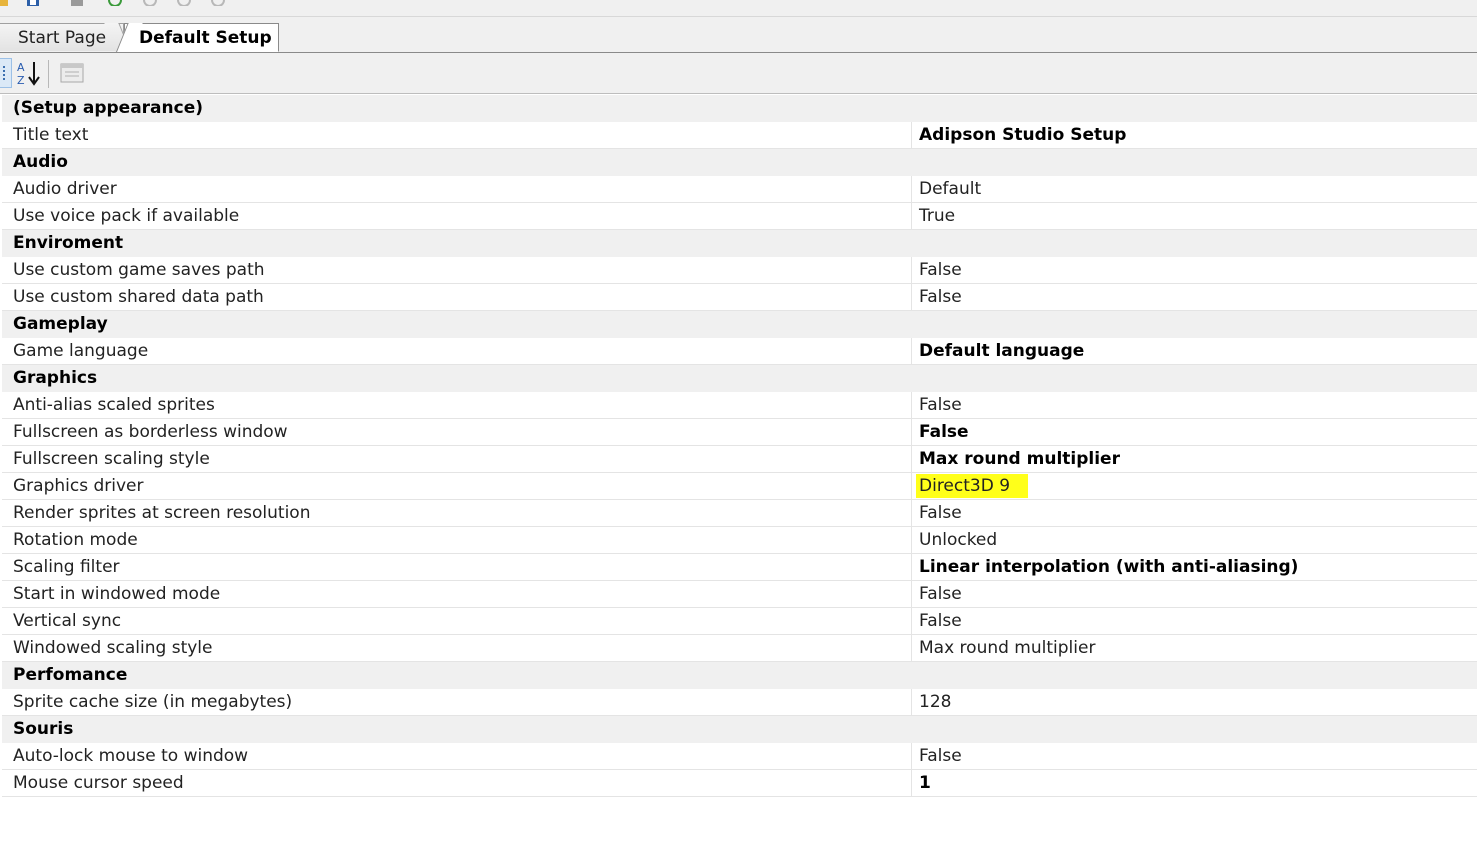 Image resolution: width=1477 pixels, height=841 pixels. I want to click on property-value-text: Adipson Studio Setup, so click(1023, 135).